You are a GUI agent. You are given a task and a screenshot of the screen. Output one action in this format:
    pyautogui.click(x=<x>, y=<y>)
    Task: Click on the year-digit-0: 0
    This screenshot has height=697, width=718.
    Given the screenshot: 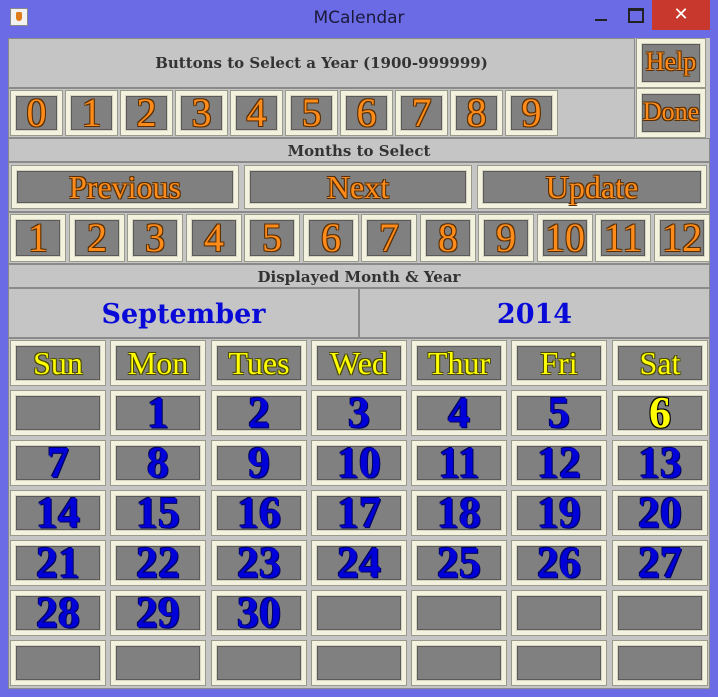 What is the action you would take?
    pyautogui.click(x=36, y=113)
    